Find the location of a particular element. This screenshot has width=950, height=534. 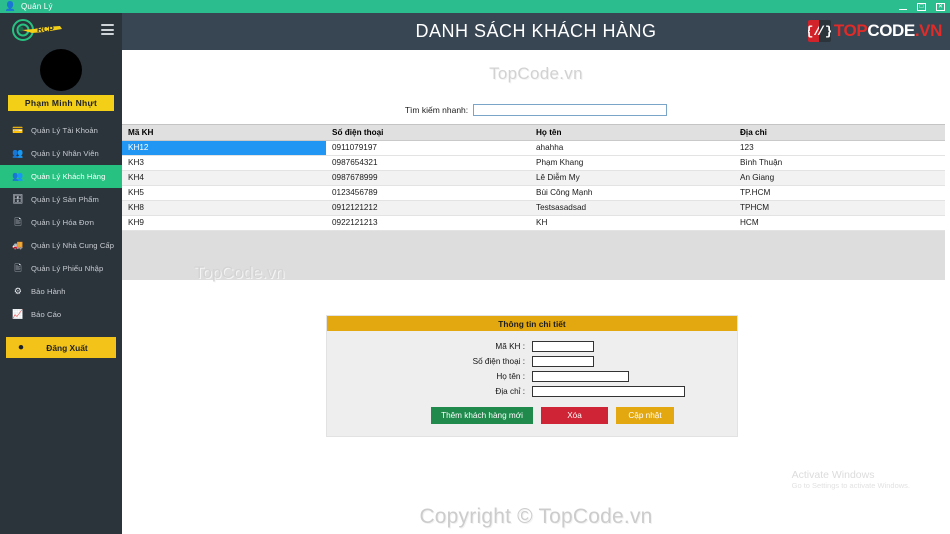

id-card-icon: 💳 is located at coordinates (18, 130).